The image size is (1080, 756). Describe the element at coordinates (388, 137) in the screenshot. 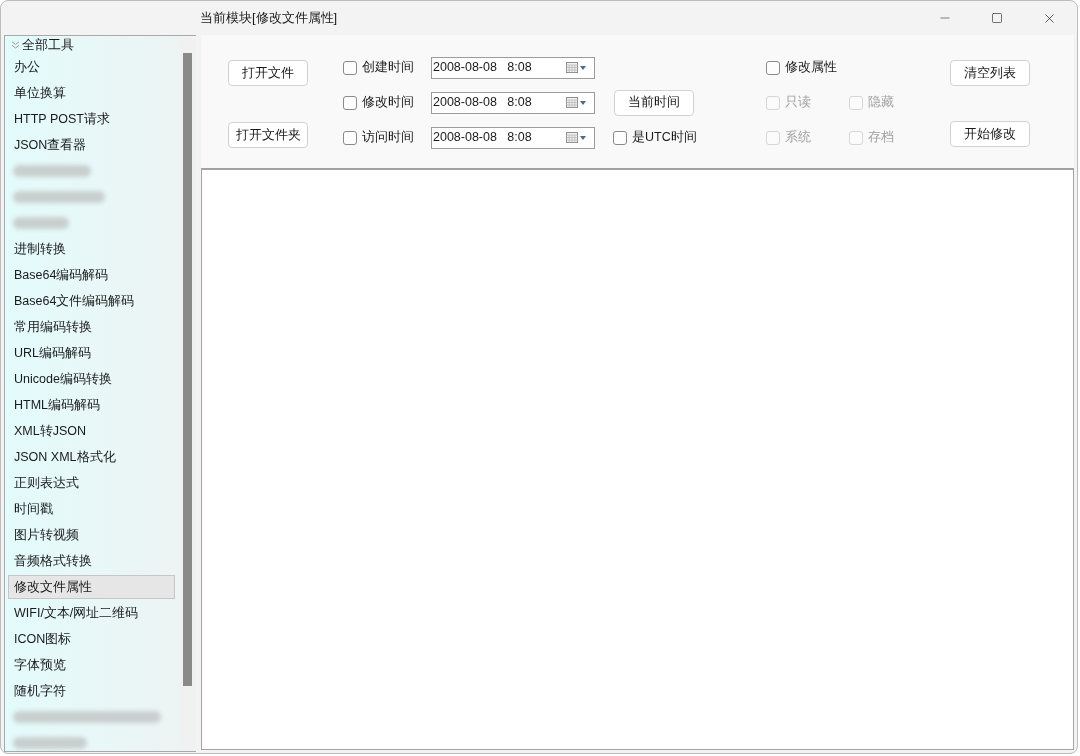

I see `checkbox-label: 访问时间` at that location.